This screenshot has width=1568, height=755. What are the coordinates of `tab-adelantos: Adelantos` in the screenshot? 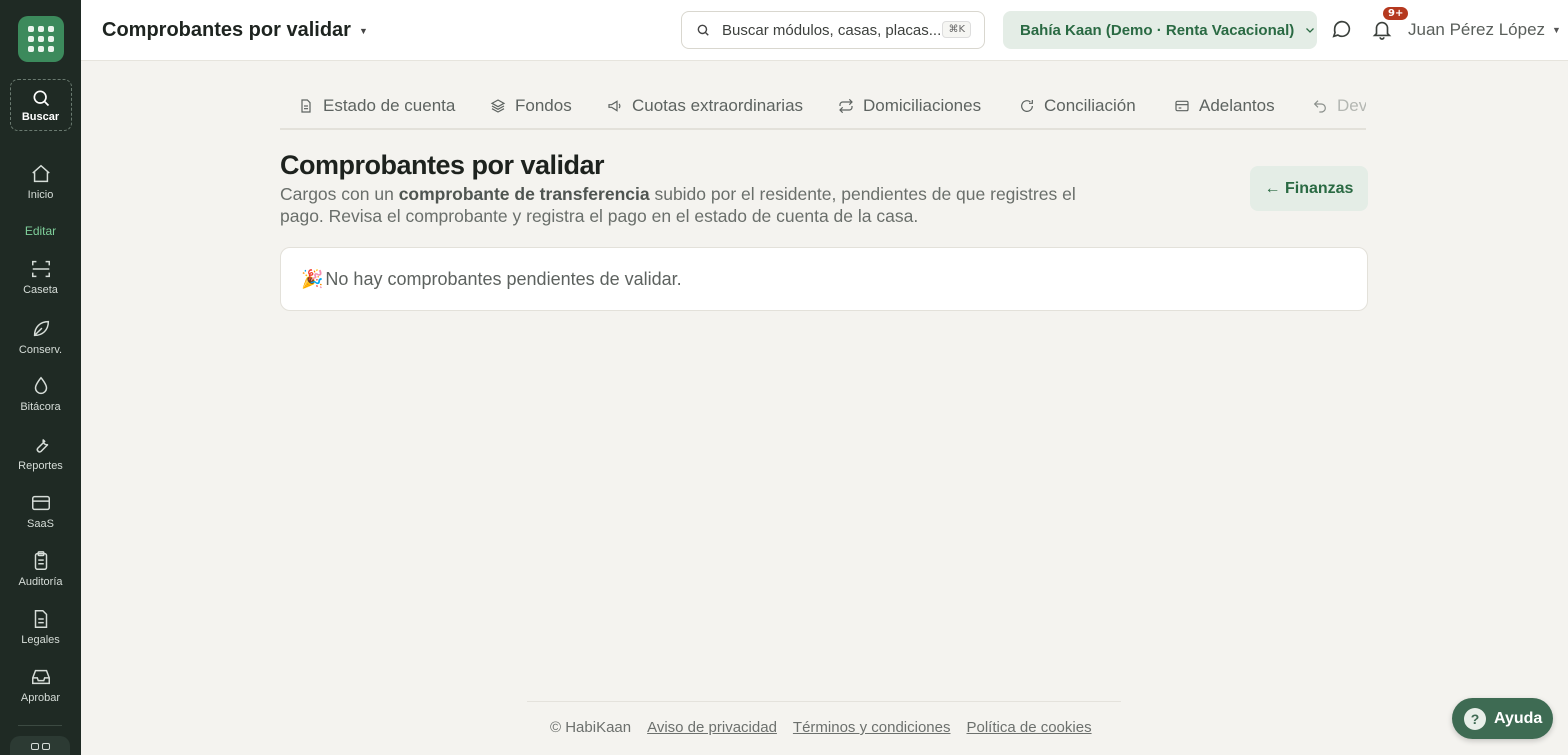 It's located at (1224, 106).